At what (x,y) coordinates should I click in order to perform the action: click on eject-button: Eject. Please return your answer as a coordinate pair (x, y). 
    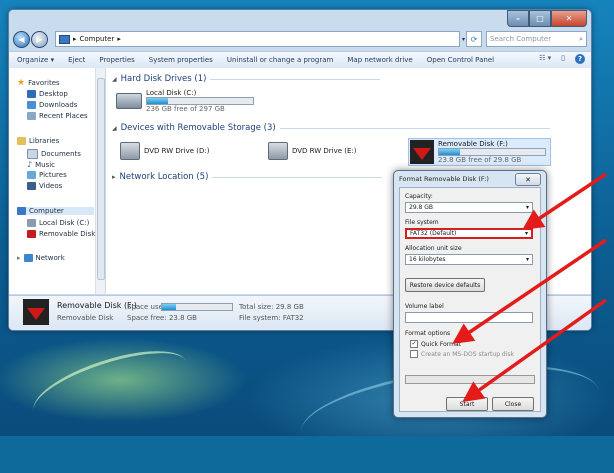
    Looking at the image, I should click on (76, 60).